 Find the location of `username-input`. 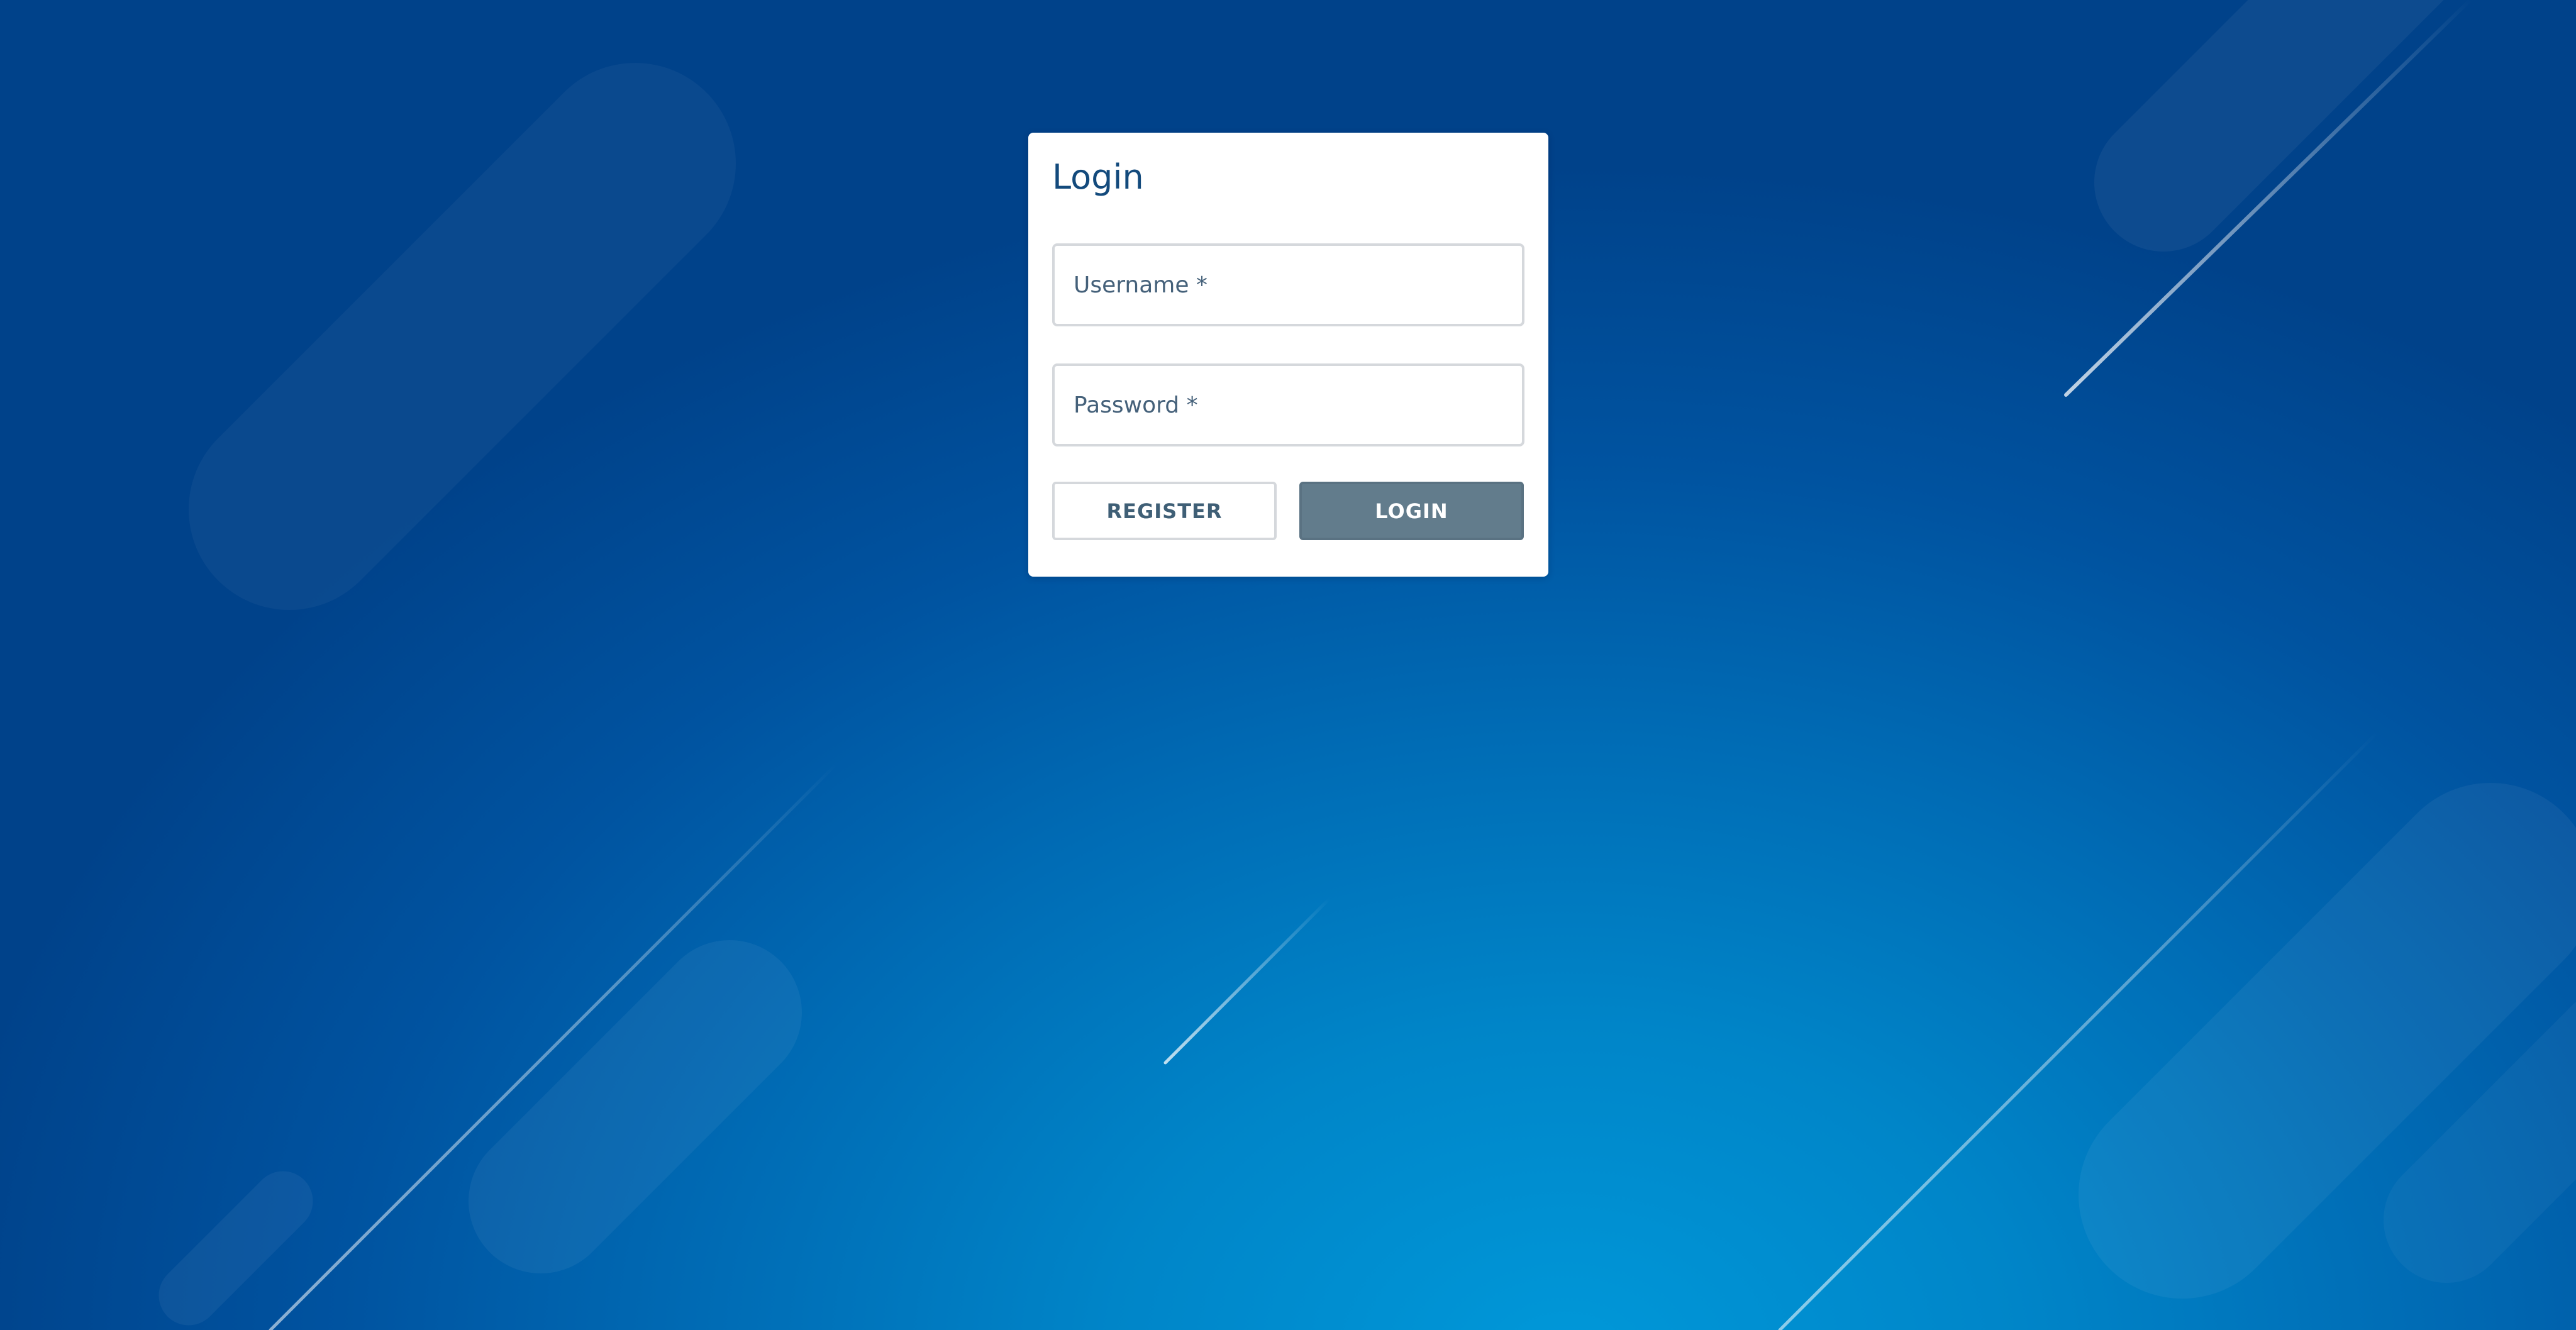

username-input is located at coordinates (1288, 285).